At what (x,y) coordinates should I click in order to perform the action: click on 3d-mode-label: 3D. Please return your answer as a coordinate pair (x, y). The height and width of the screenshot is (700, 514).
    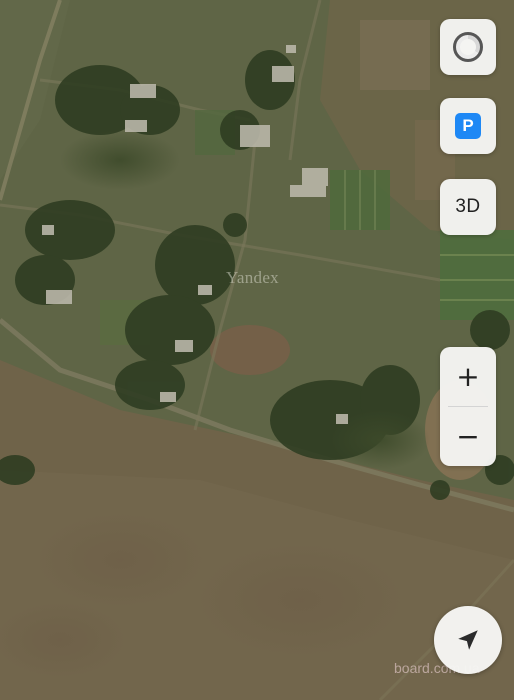
    Looking at the image, I should click on (468, 206).